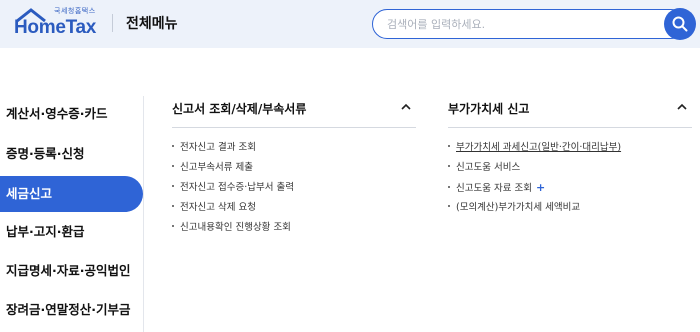  Describe the element at coordinates (212, 168) in the screenshot. I see `sub-item-attachment-submit: 신고부속서류 제출` at that location.